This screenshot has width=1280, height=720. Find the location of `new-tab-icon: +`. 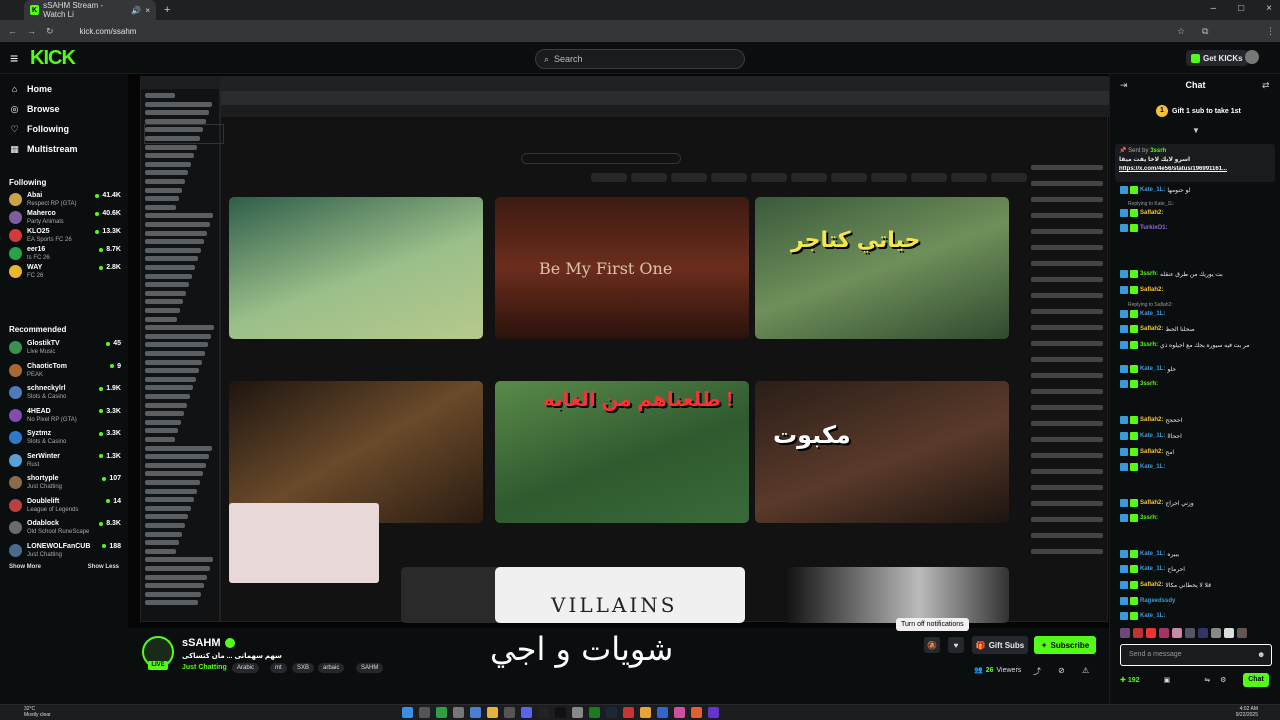

new-tab-icon: + is located at coordinates (167, 10).